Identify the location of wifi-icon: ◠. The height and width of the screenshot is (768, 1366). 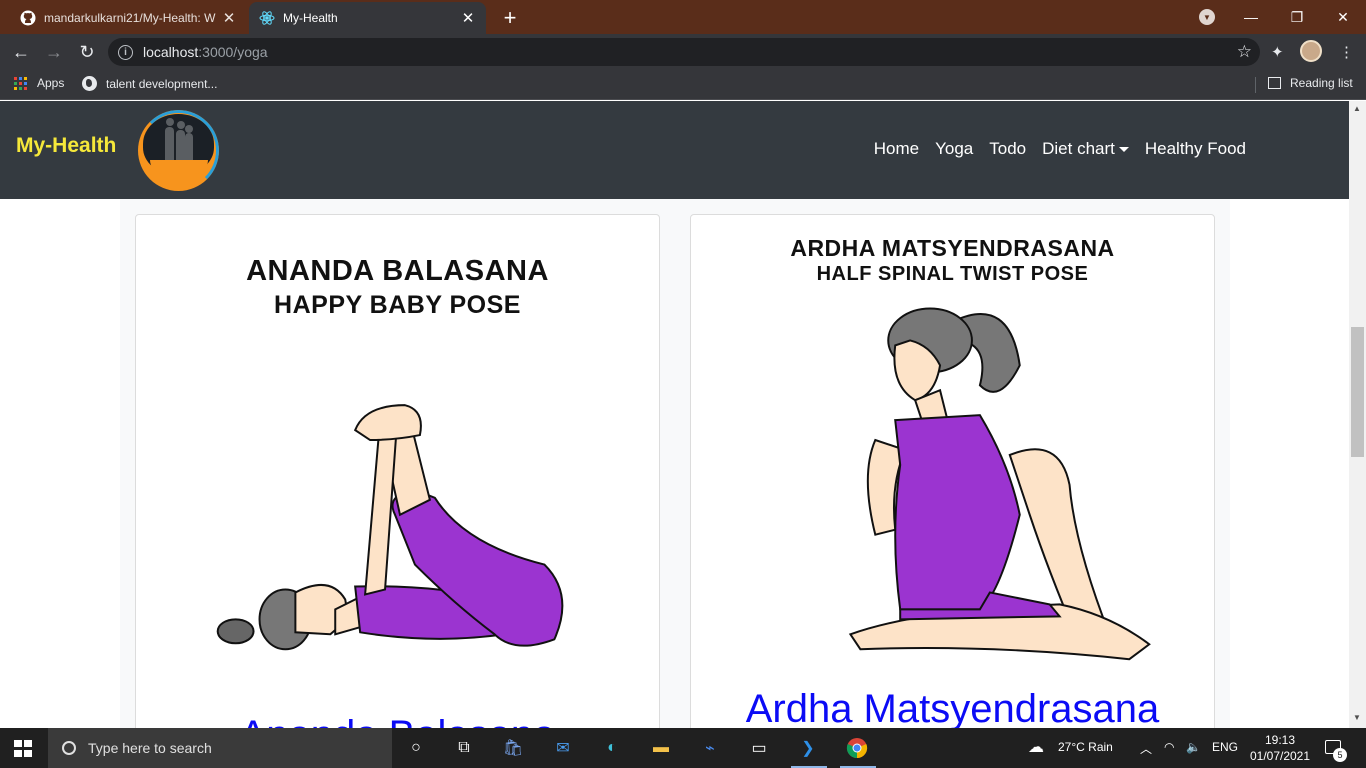
(1169, 747).